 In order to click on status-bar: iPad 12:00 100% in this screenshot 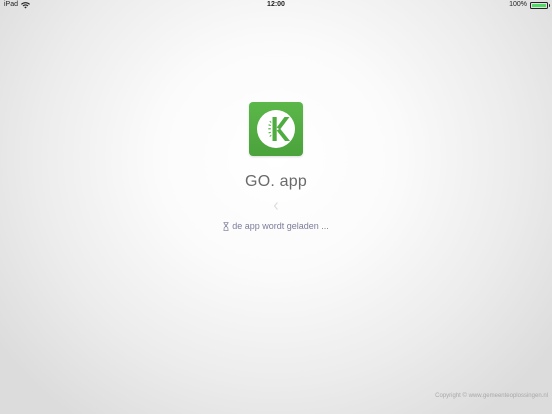, I will do `click(276, 5)`.